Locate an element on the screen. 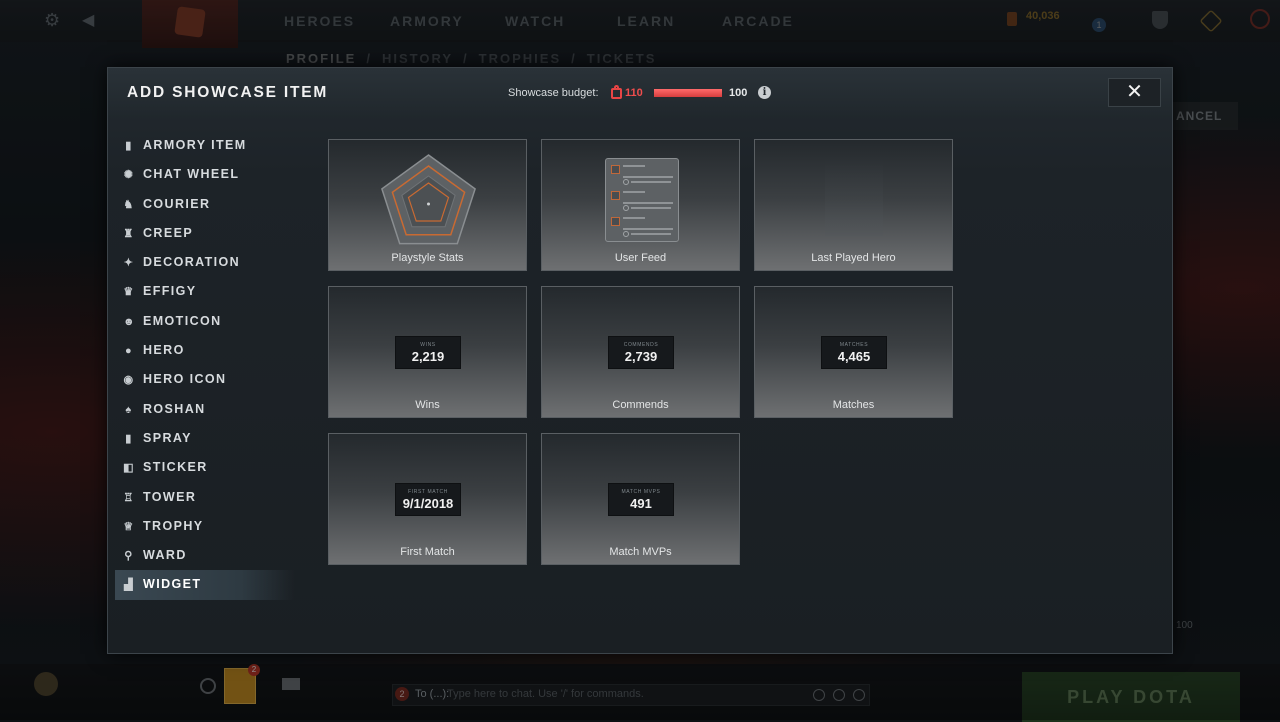  category-creep: ♜ CREEP is located at coordinates (205, 233).